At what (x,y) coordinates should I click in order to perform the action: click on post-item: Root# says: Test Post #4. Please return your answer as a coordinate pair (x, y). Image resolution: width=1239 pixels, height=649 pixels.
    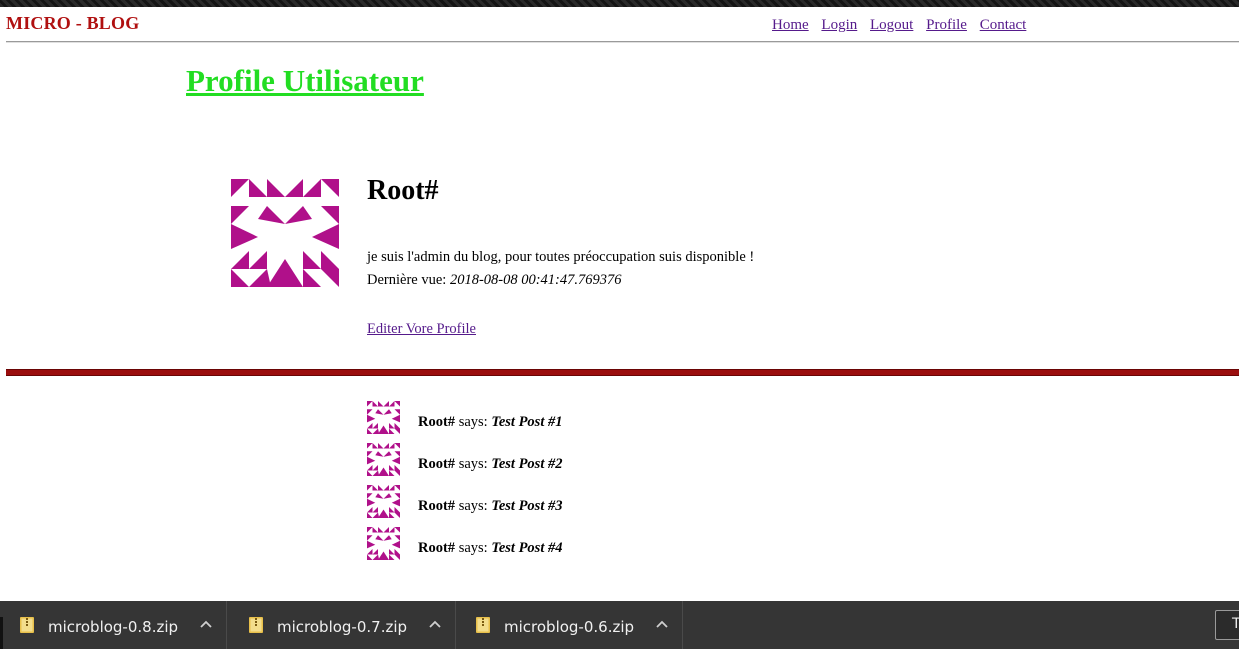
    Looking at the image, I should click on (464, 548).